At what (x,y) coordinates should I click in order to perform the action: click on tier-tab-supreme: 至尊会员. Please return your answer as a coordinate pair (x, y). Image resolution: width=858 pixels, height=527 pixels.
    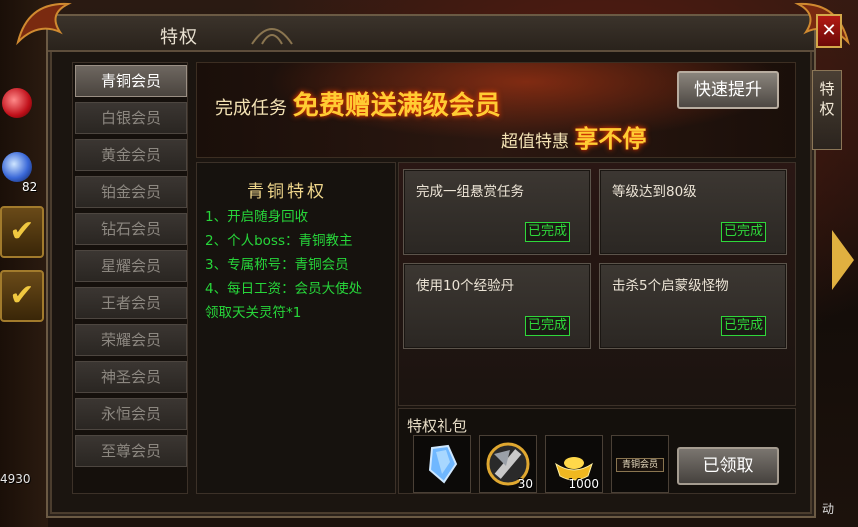
    Looking at the image, I should click on (131, 451).